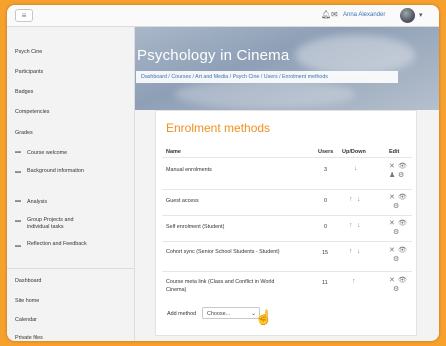 This screenshot has width=446, height=346. Describe the element at coordinates (173, 152) in the screenshot. I see `column-header-name: Name` at that location.